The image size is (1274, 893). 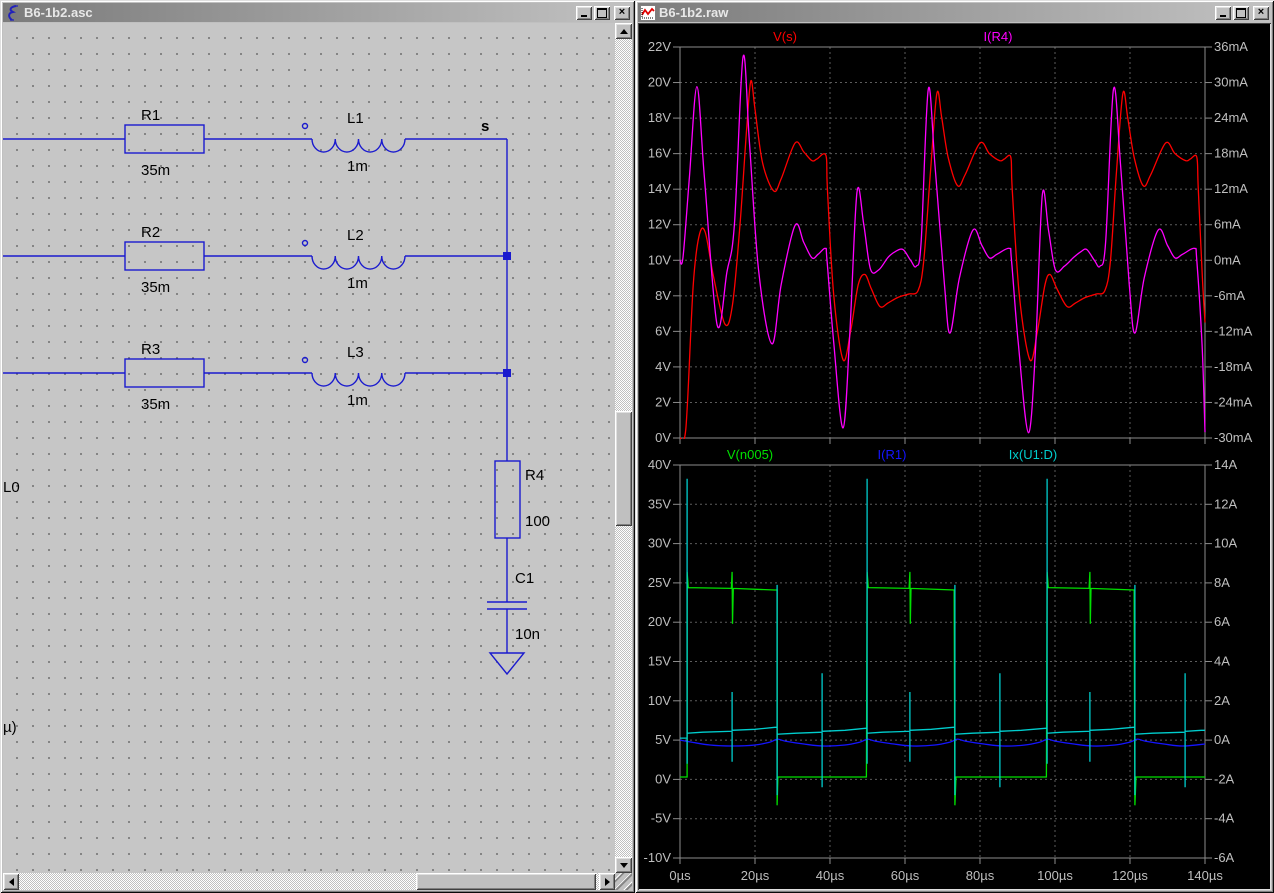 What do you see at coordinates (1224, 778) in the screenshot?
I see `svg-text: -2A` at bounding box center [1224, 778].